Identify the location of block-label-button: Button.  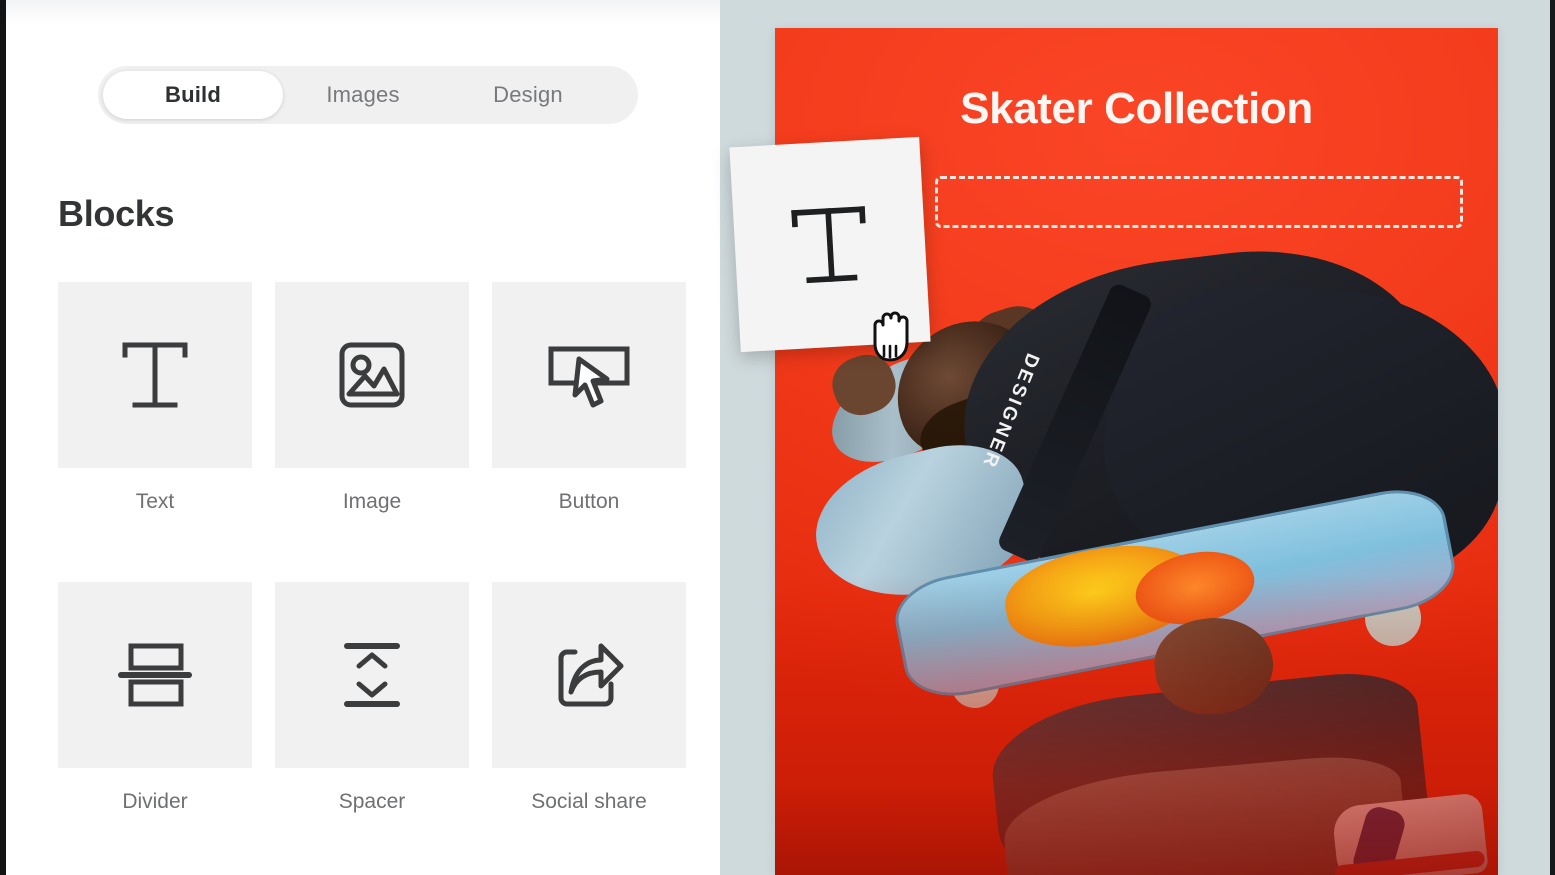
(589, 501).